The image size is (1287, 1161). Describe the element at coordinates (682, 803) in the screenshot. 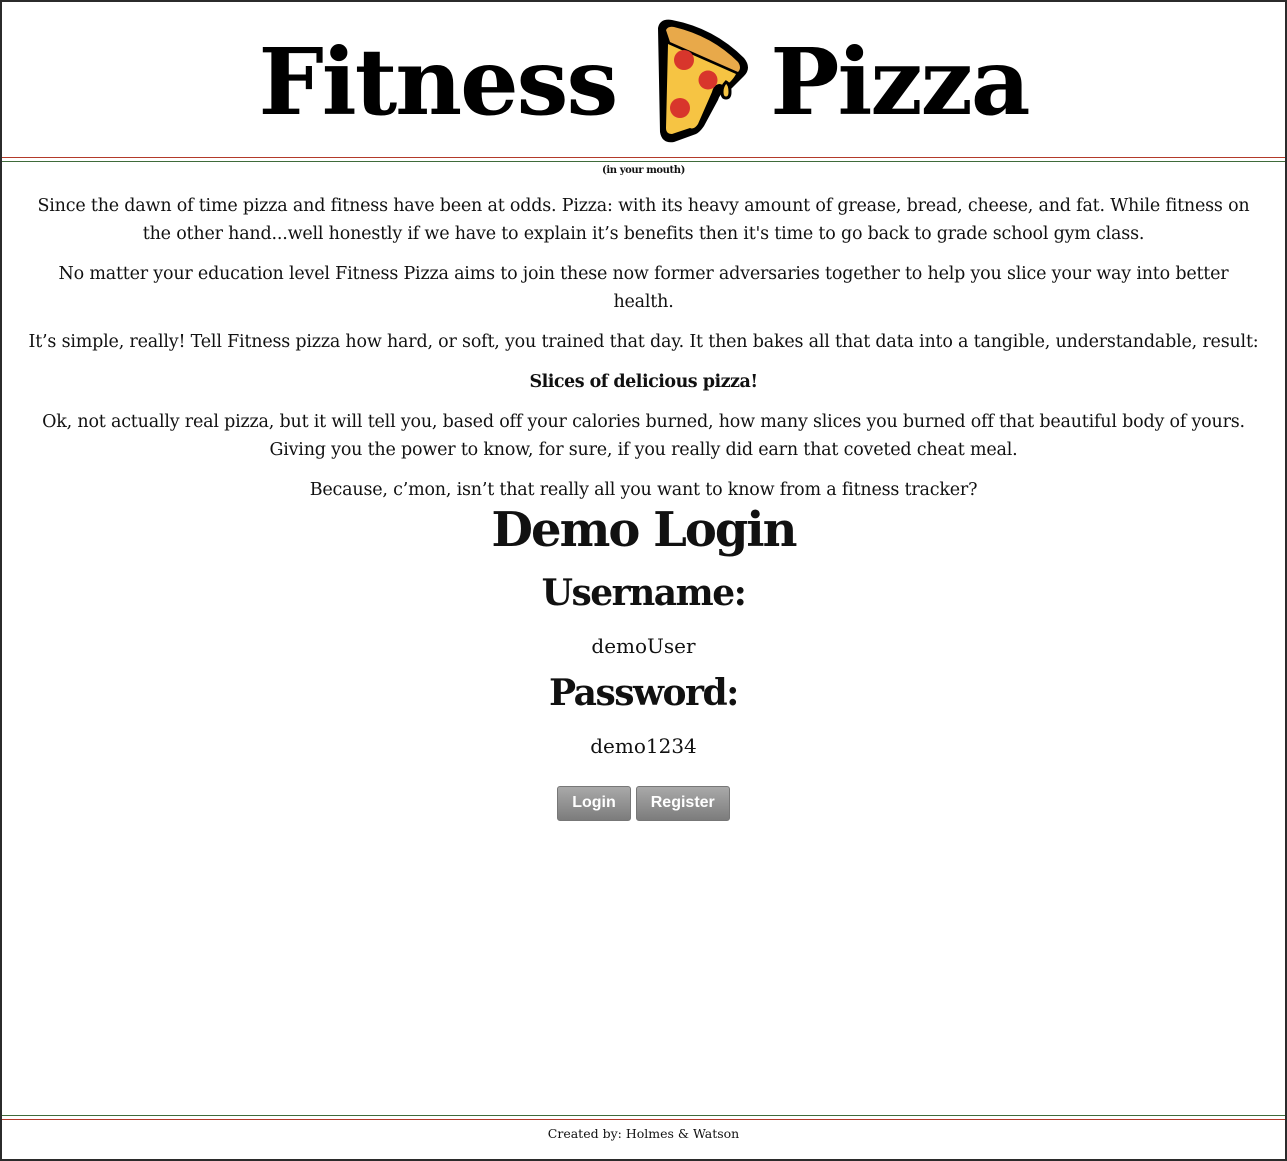

I see `register-button: Register` at that location.